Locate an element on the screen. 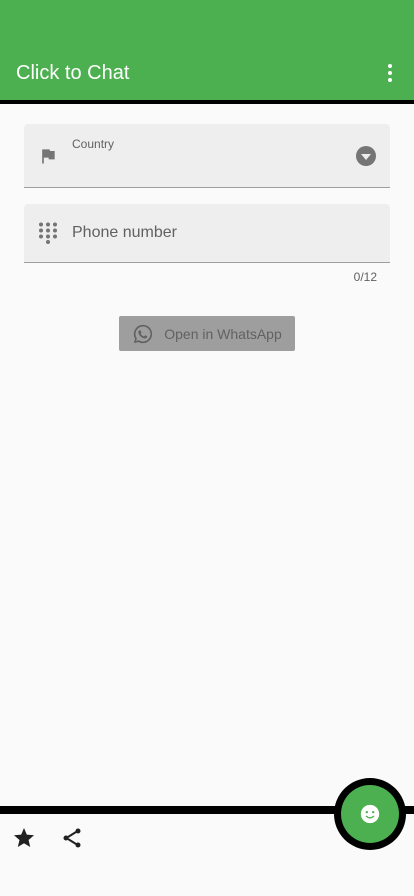 Image resolution: width=414 pixels, height=896 pixels. more-vert-icon is located at coordinates (390, 73).